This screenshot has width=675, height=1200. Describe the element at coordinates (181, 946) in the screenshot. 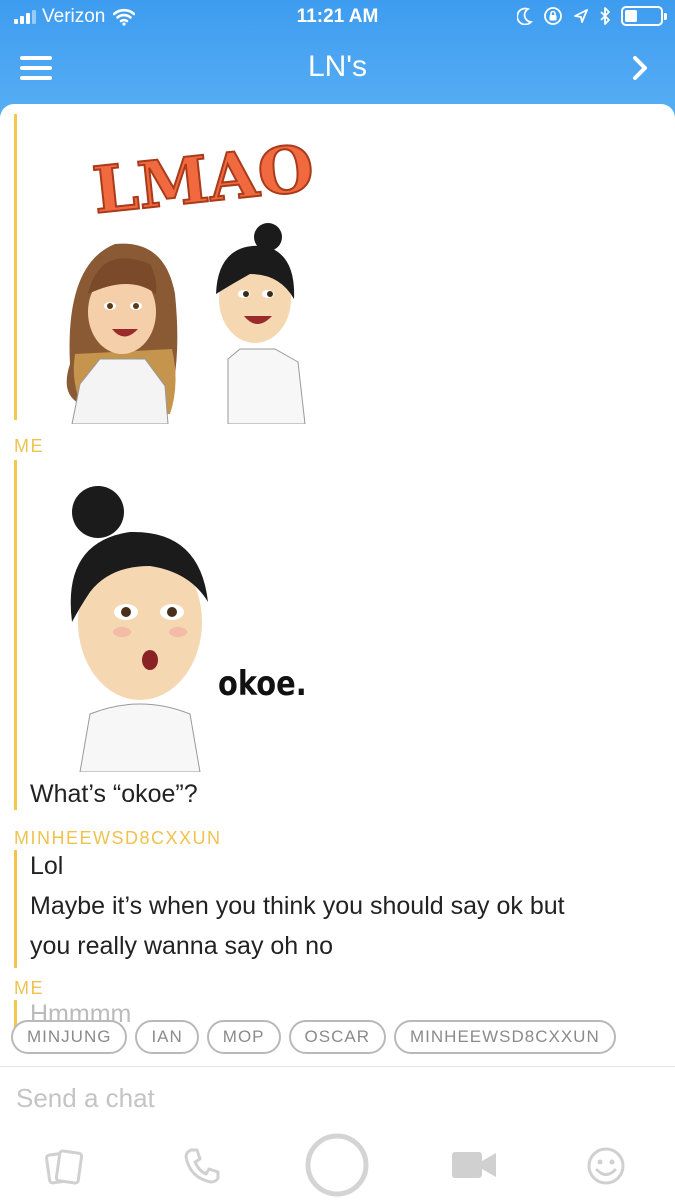

I see `message-line: you really wanna say oh no` at that location.